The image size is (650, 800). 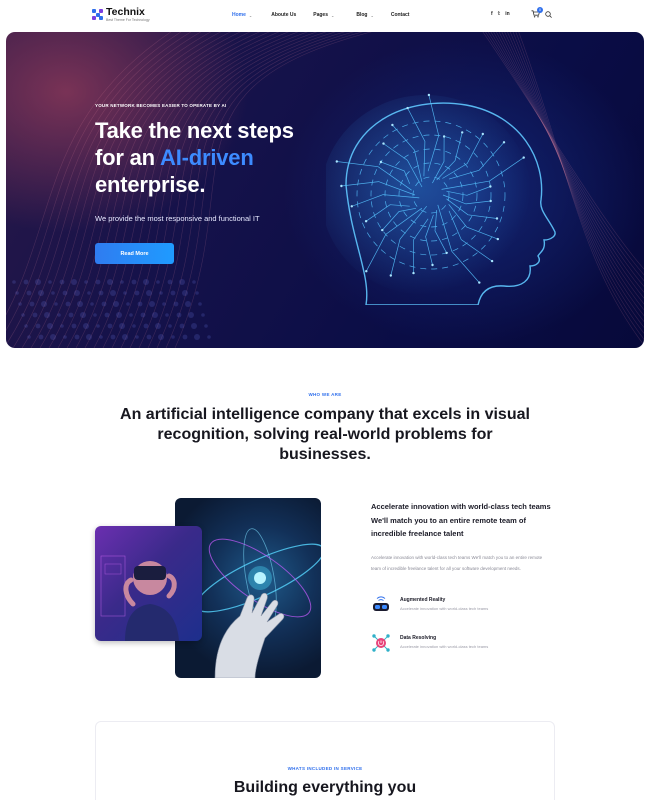 What do you see at coordinates (128, 19) in the screenshot?
I see `brand-tagline: Best Theme For Technology` at bounding box center [128, 19].